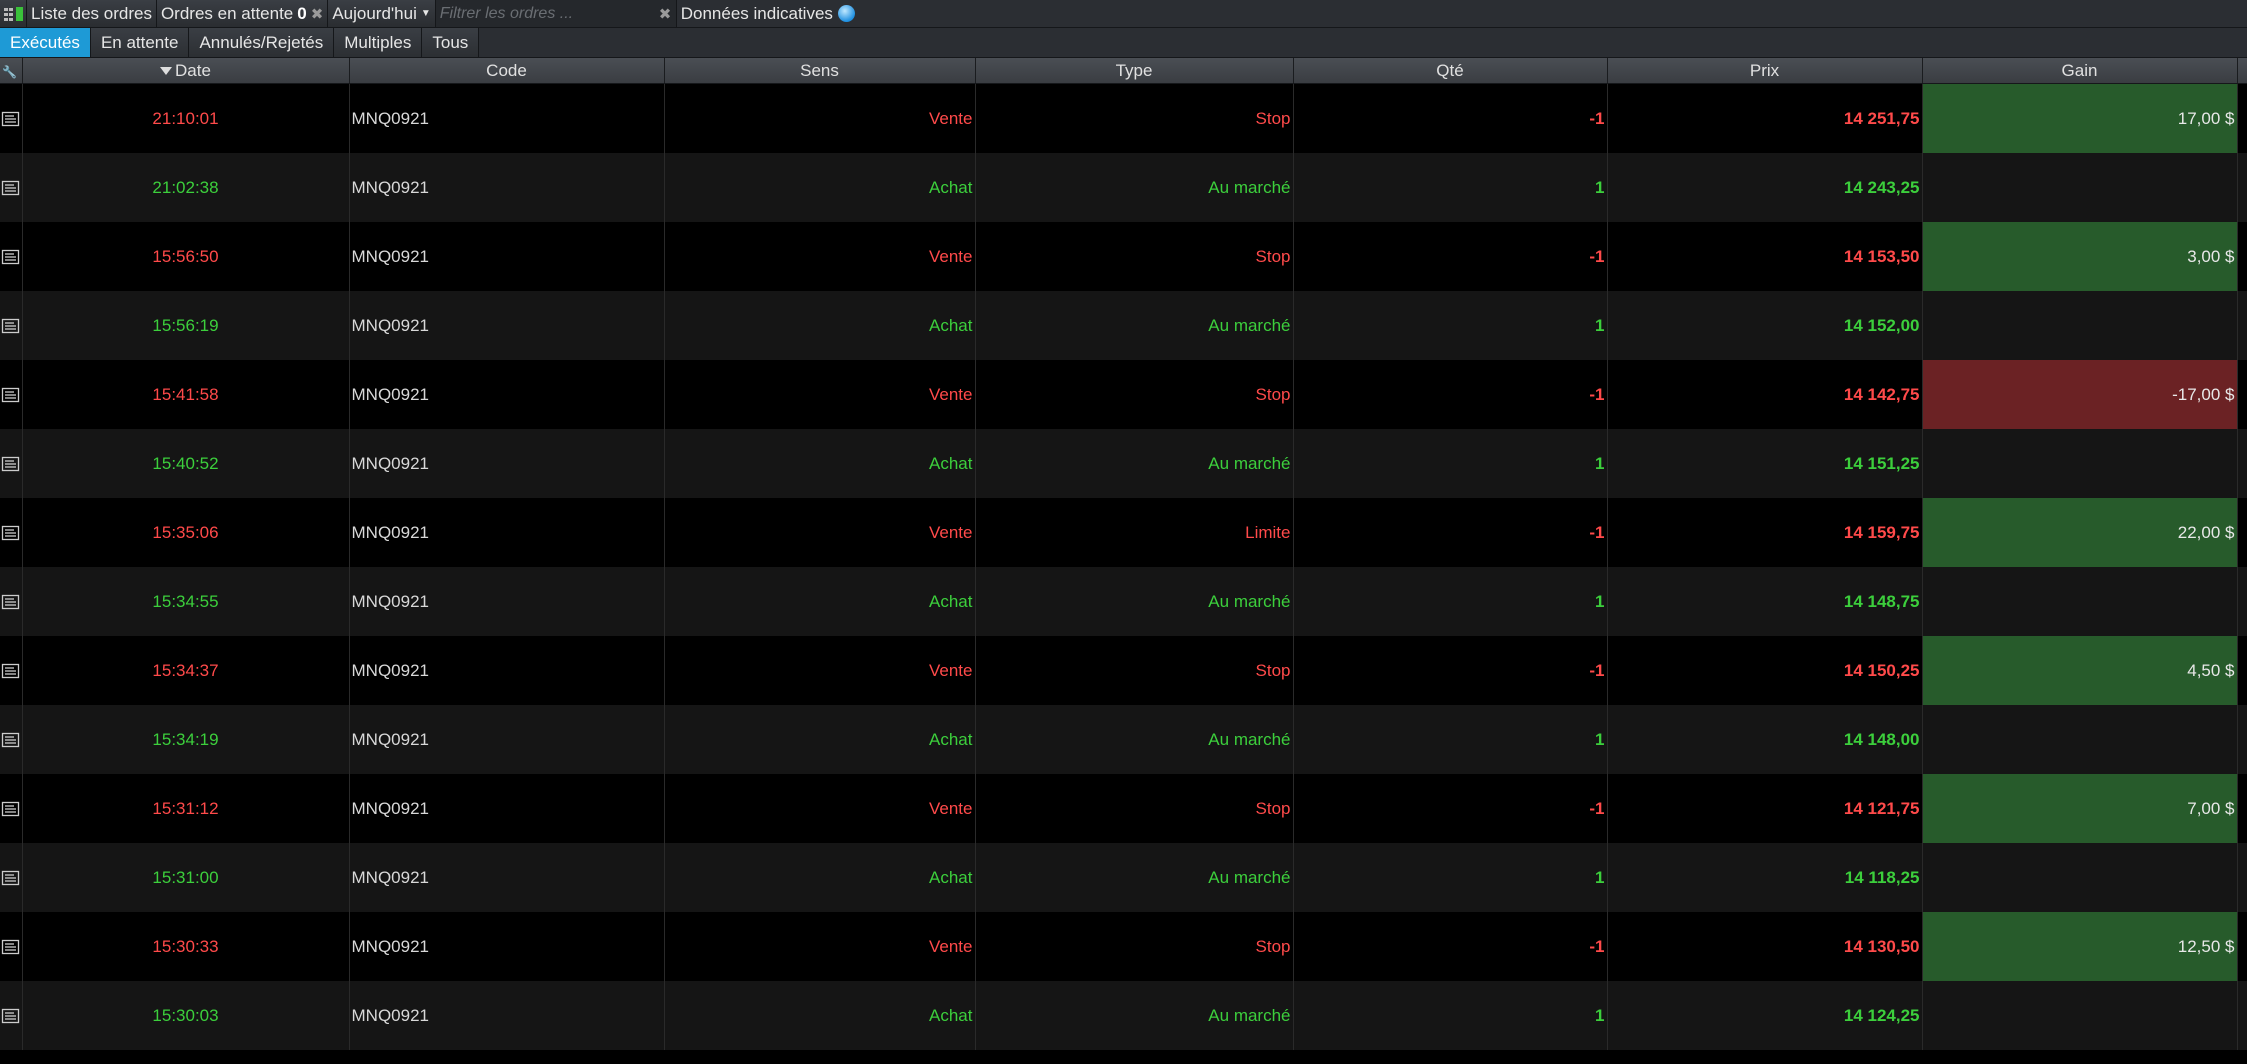 The image size is (2247, 1064). Describe the element at coordinates (451, 42) in the screenshot. I see `tab-tous: Tous` at that location.